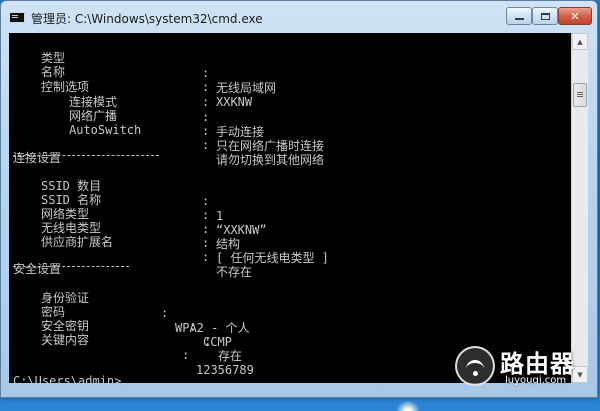  What do you see at coordinates (270, 146) in the screenshot?
I see `line-value: 只在网络广播时连接` at bounding box center [270, 146].